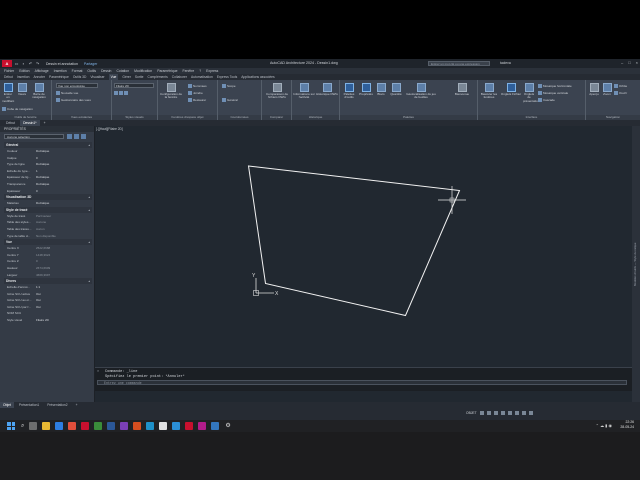  What do you see at coordinates (489, 413) in the screenshot?
I see `snap-icon` at bounding box center [489, 413].